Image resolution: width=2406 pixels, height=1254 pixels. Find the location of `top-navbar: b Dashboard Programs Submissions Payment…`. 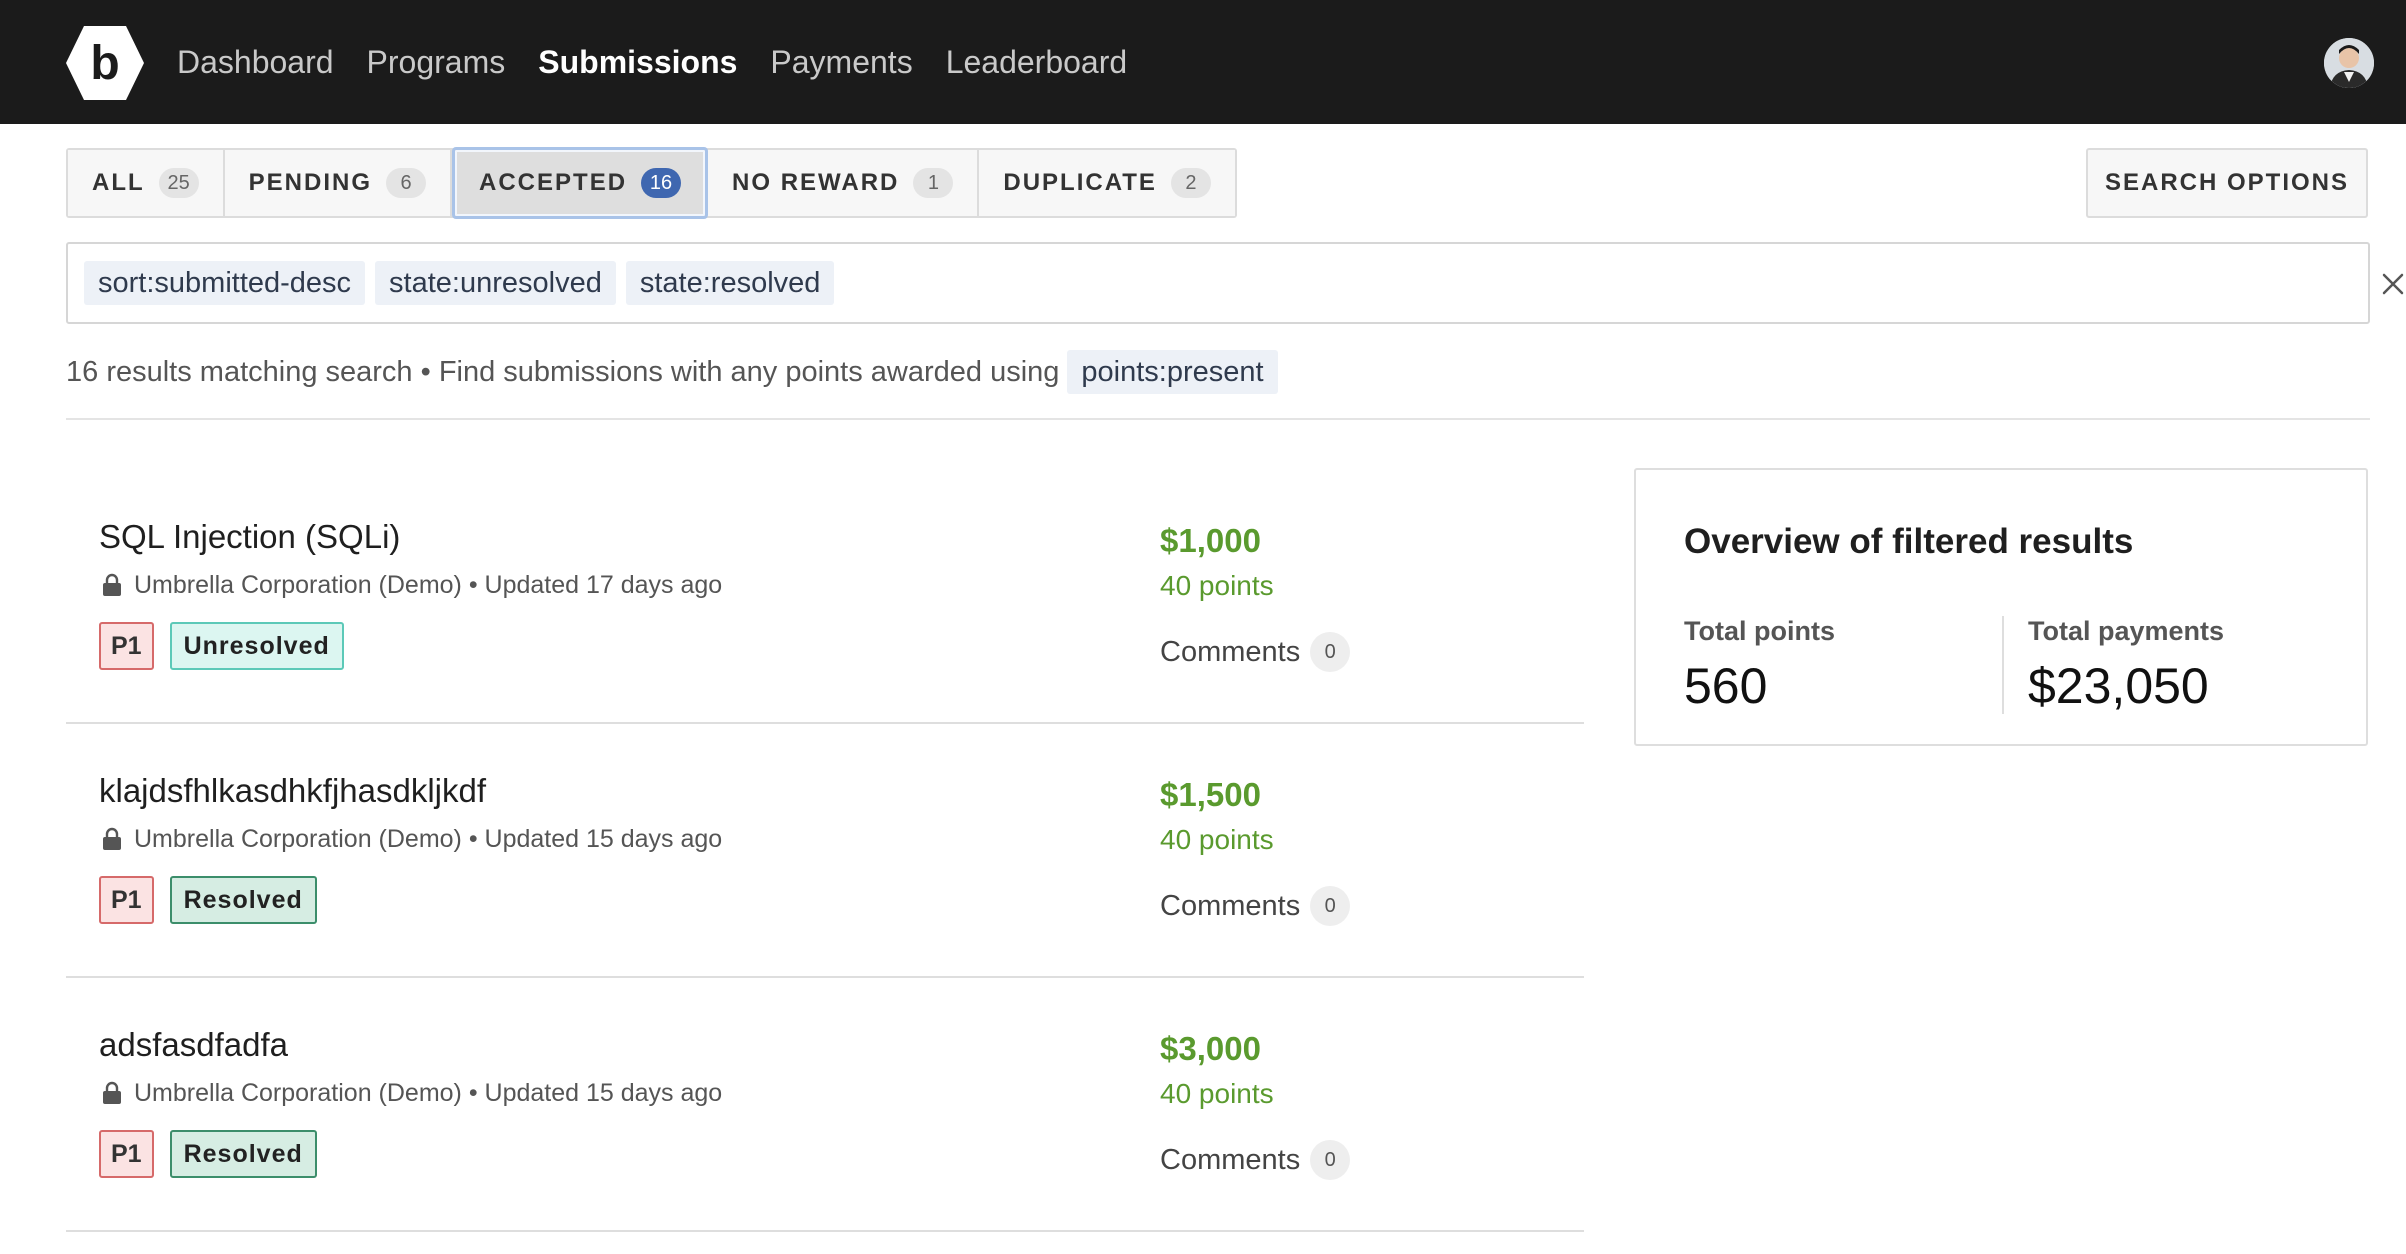

top-navbar: b Dashboard Programs Submissions Payment… is located at coordinates (1203, 62).